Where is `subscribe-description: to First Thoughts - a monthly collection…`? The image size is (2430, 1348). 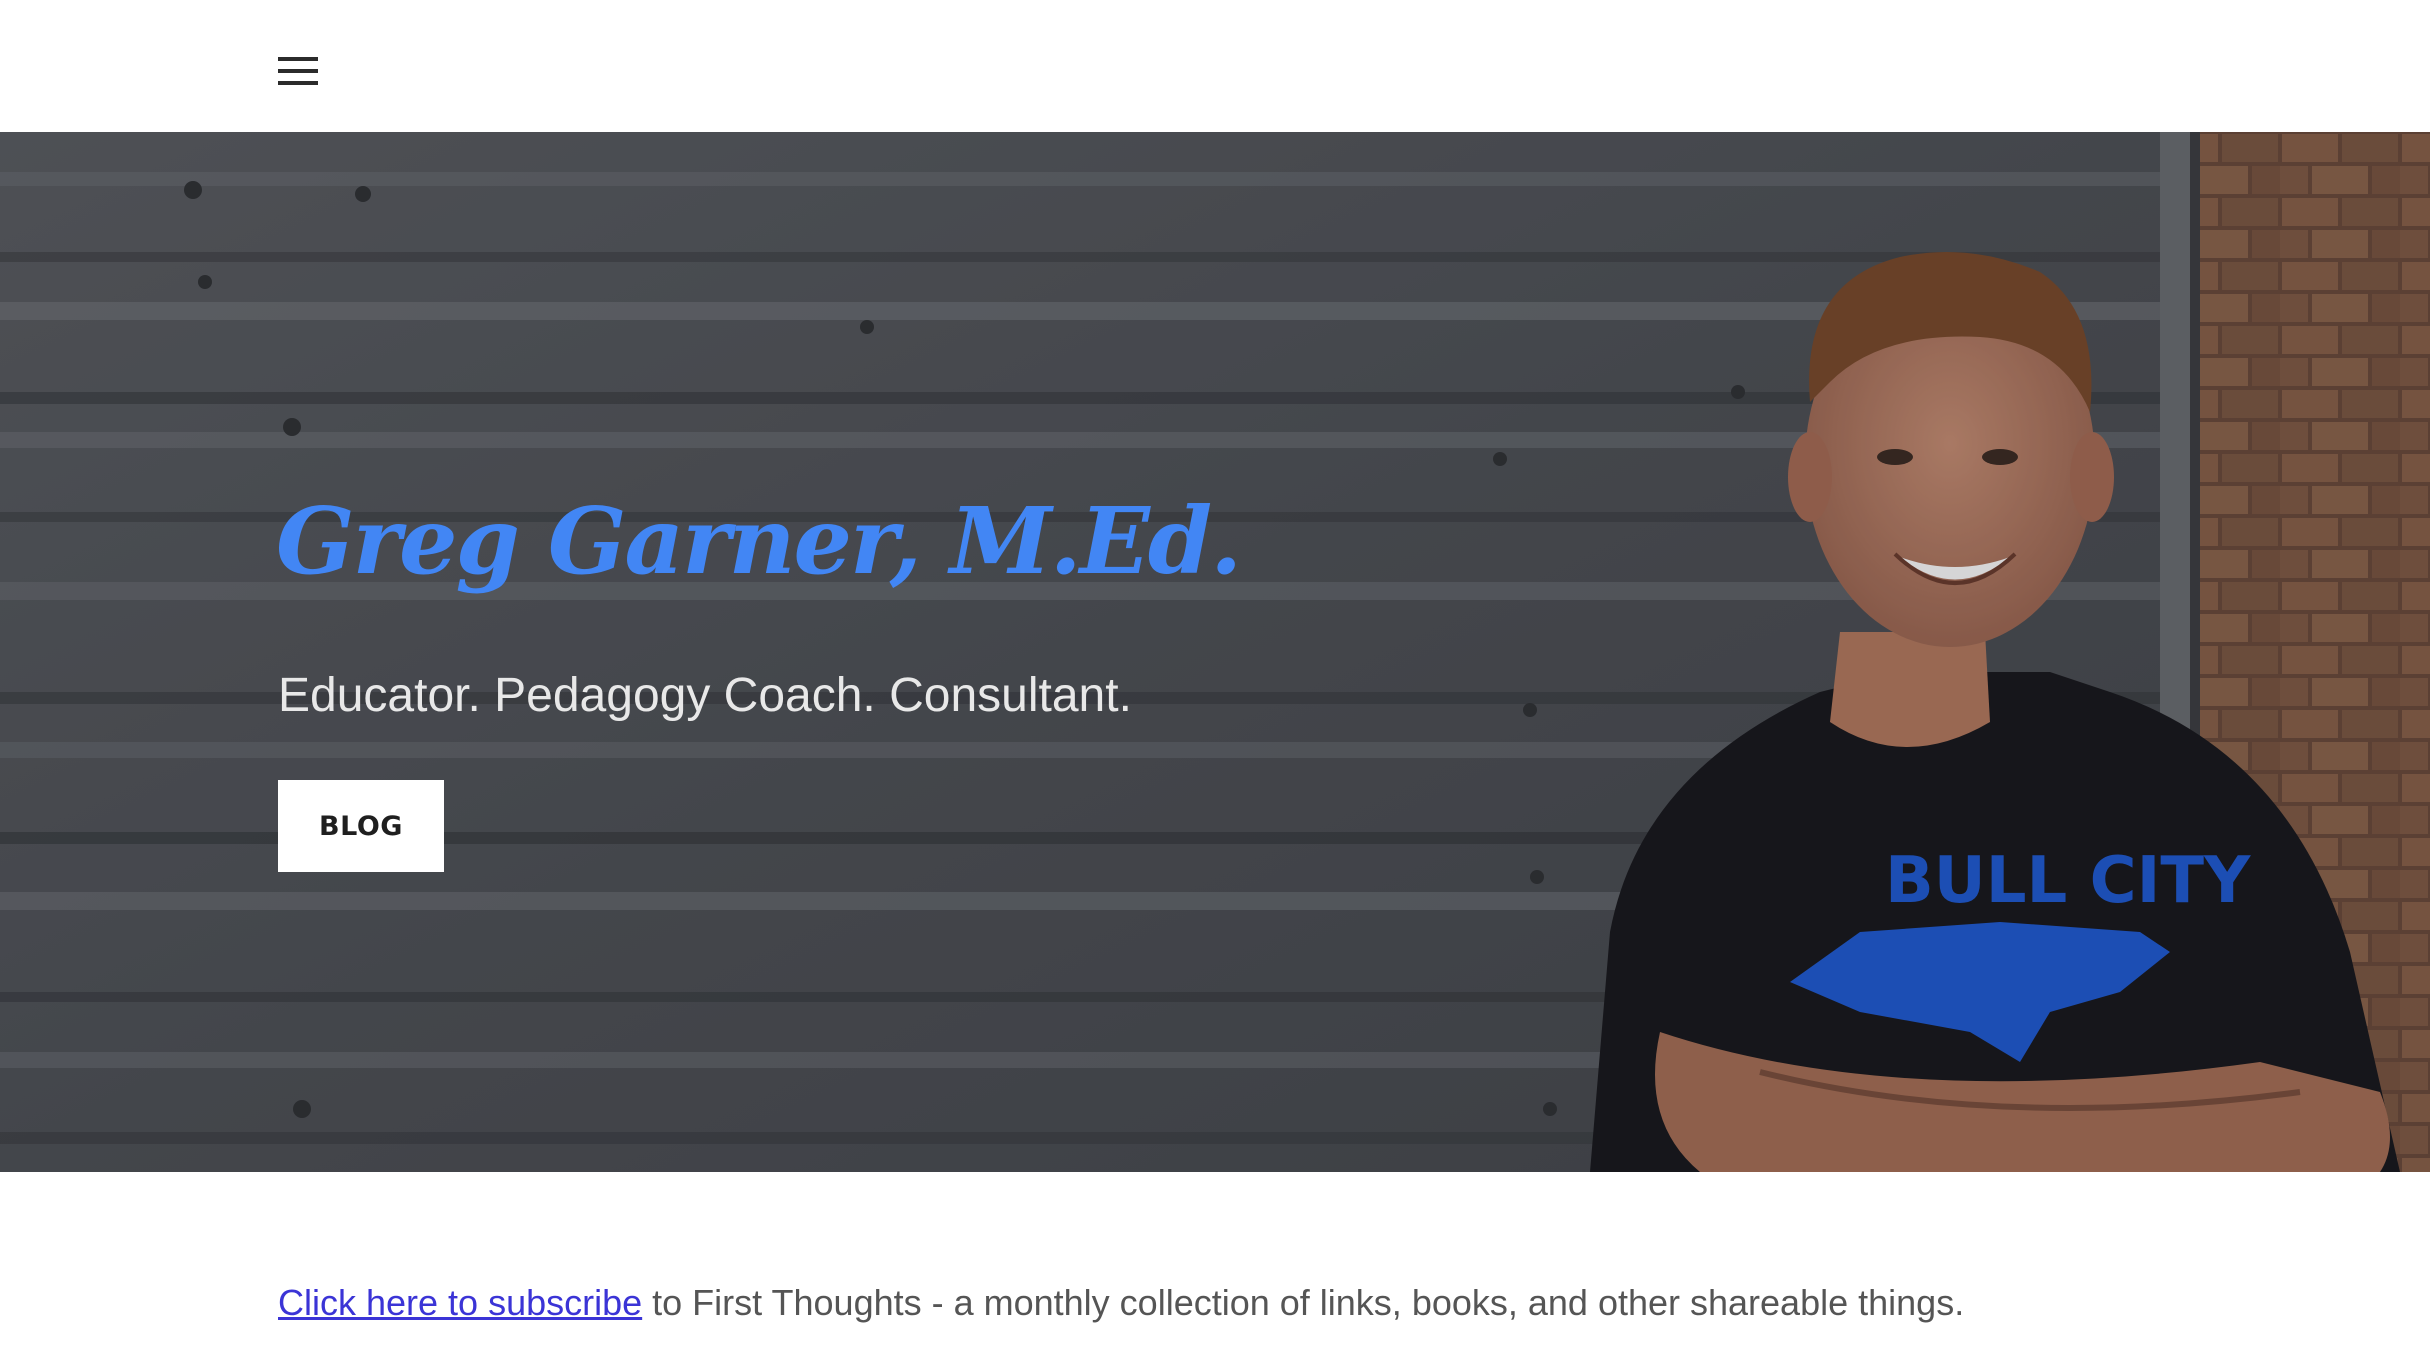 subscribe-description: to First Thoughts - a monthly collection… is located at coordinates (1303, 1302).